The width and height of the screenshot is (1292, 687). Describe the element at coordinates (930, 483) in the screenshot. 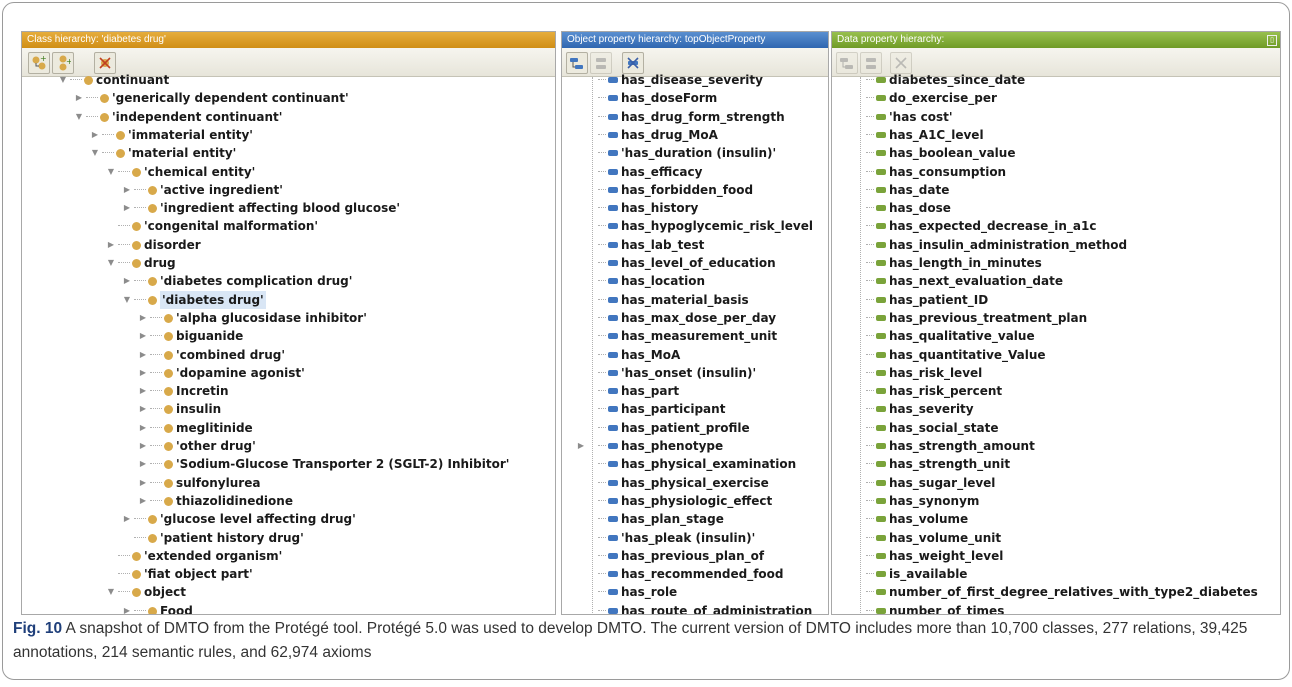

I see `data-property-node: has_sugar_level` at that location.